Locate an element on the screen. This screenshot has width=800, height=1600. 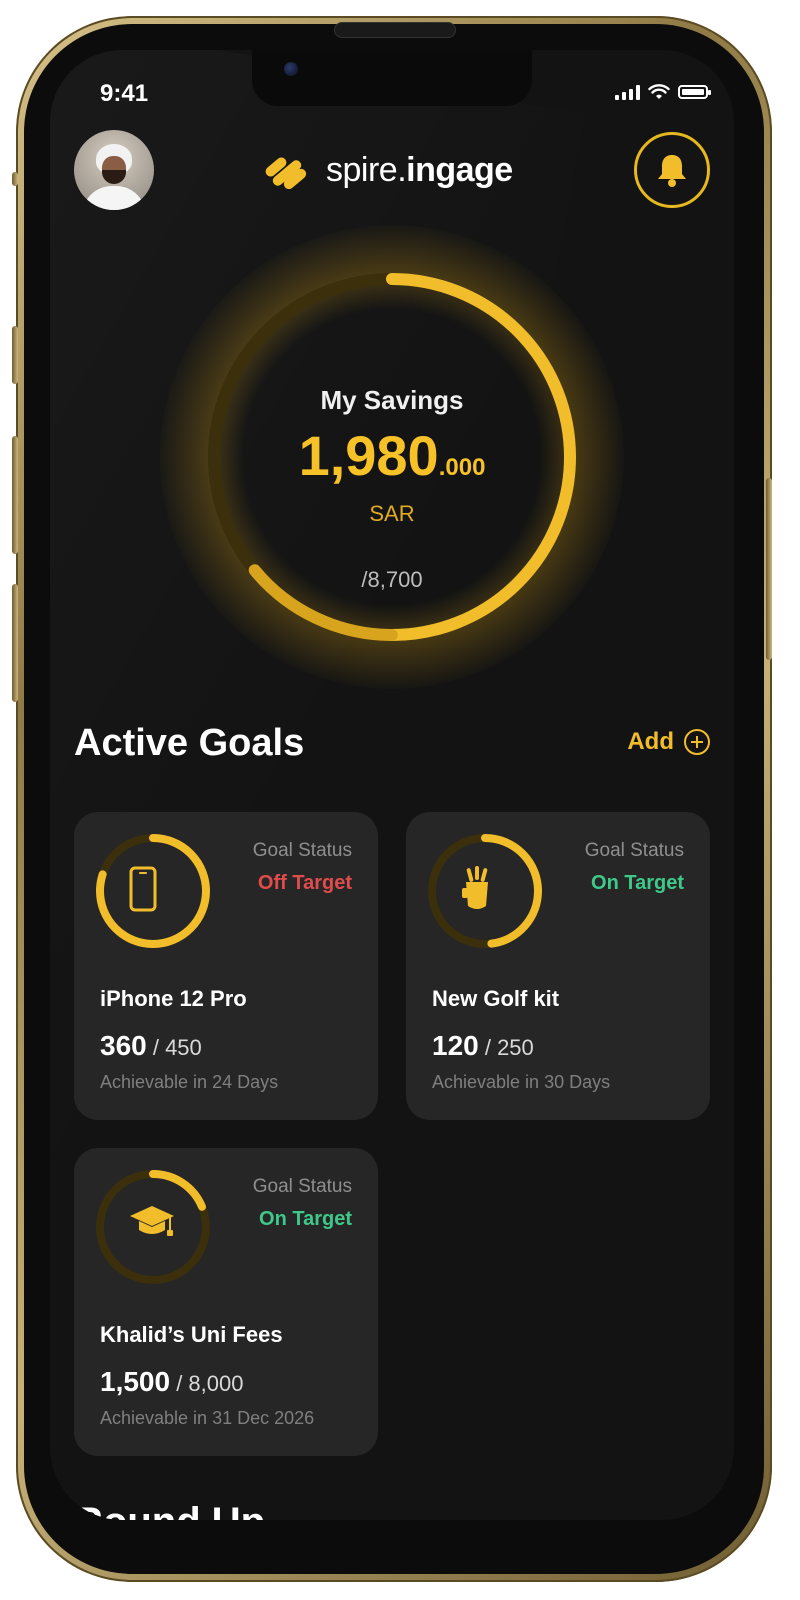
status-icons is located at coordinates (663, 92).